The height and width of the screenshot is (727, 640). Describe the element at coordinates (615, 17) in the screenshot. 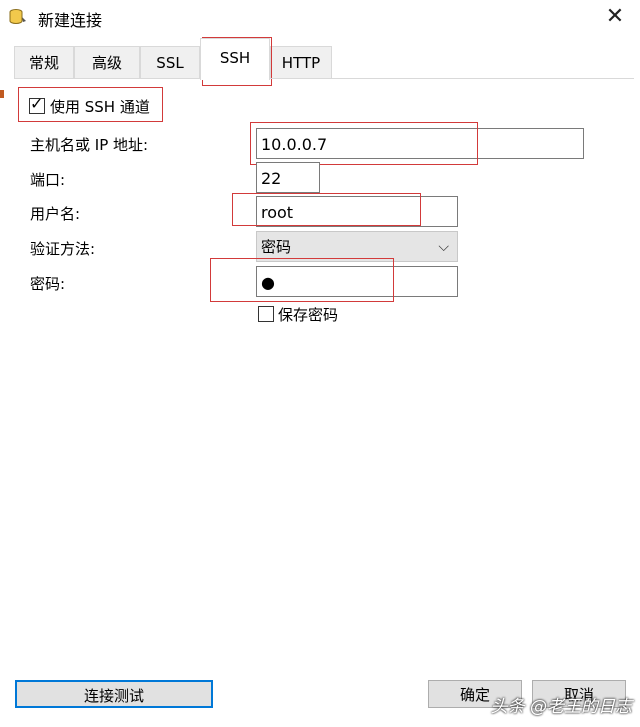

I see `close-icon: ✕` at that location.